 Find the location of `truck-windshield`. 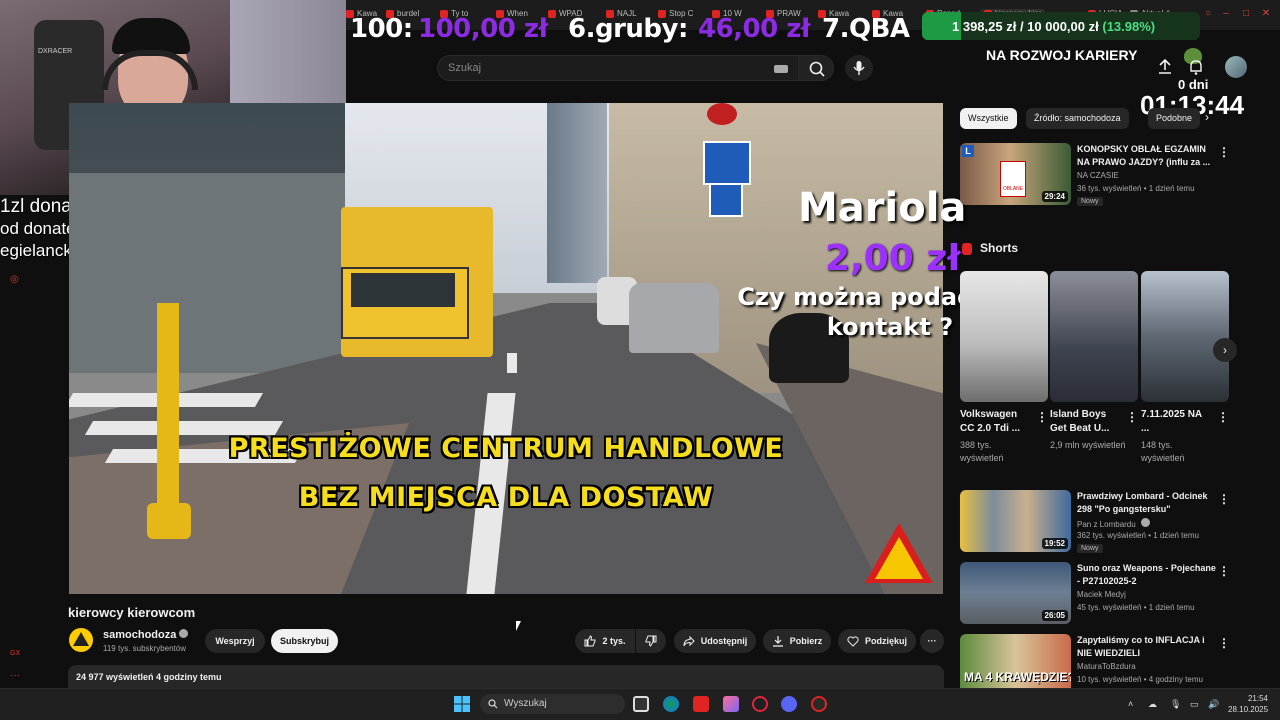

truck-windshield is located at coordinates (403, 290).